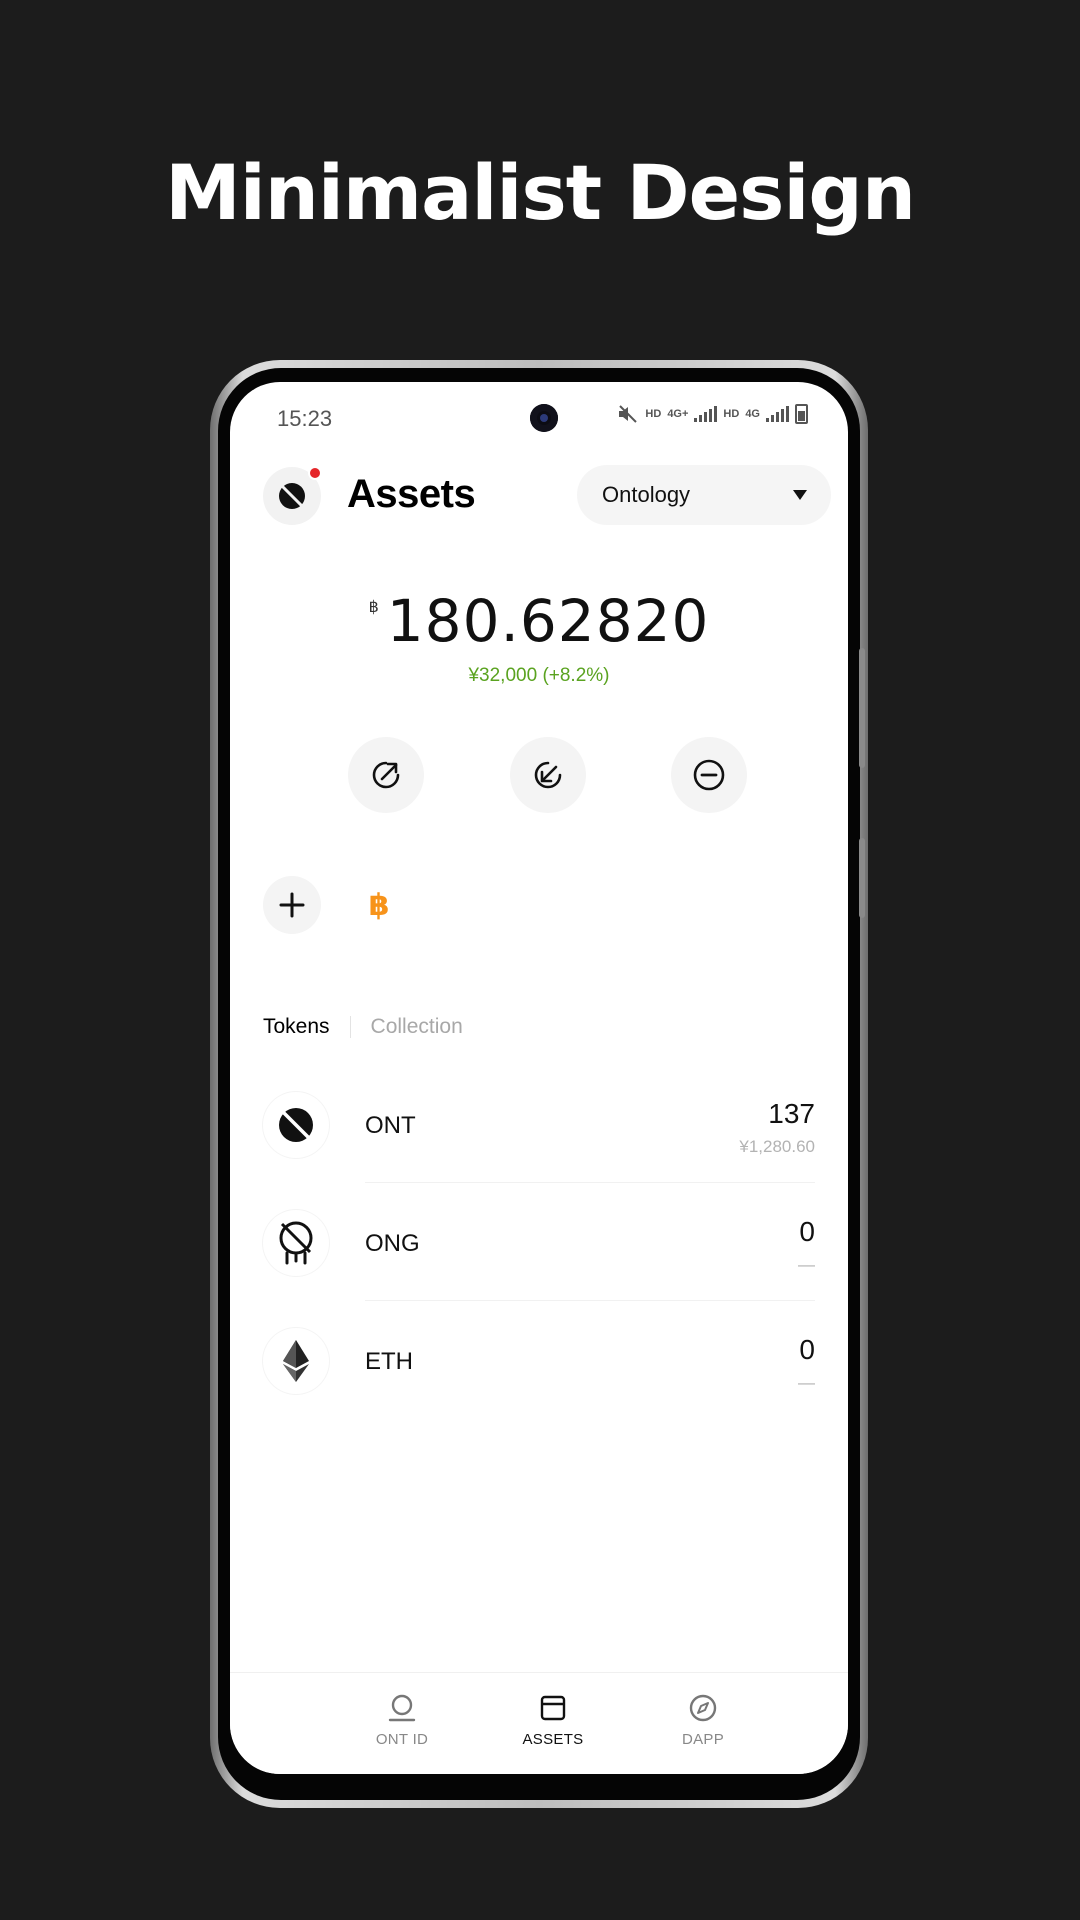  Describe the element at coordinates (540, 192) in the screenshot. I see `headline: Minimalist Design` at that location.